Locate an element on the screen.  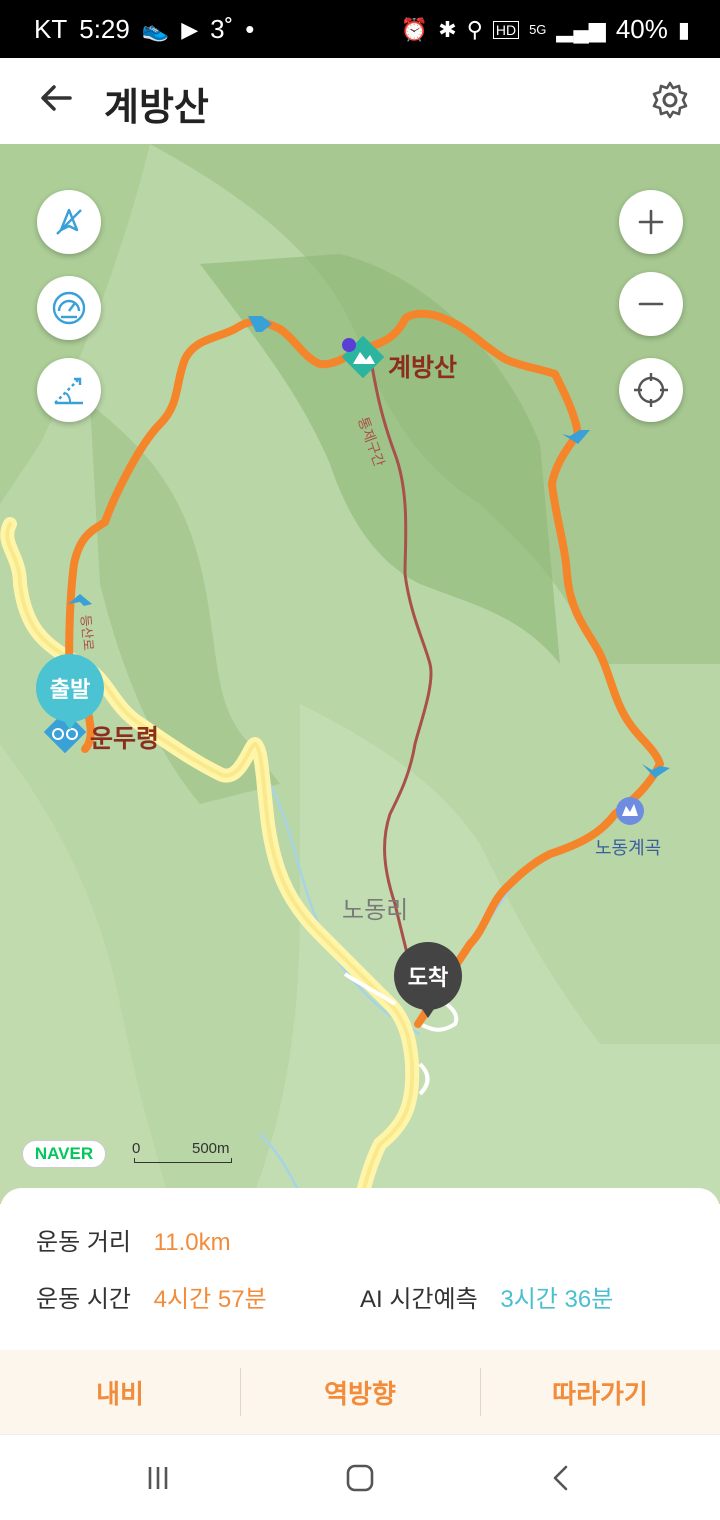
distance-label: 운동 거리 is located at coordinates (83, 1242).